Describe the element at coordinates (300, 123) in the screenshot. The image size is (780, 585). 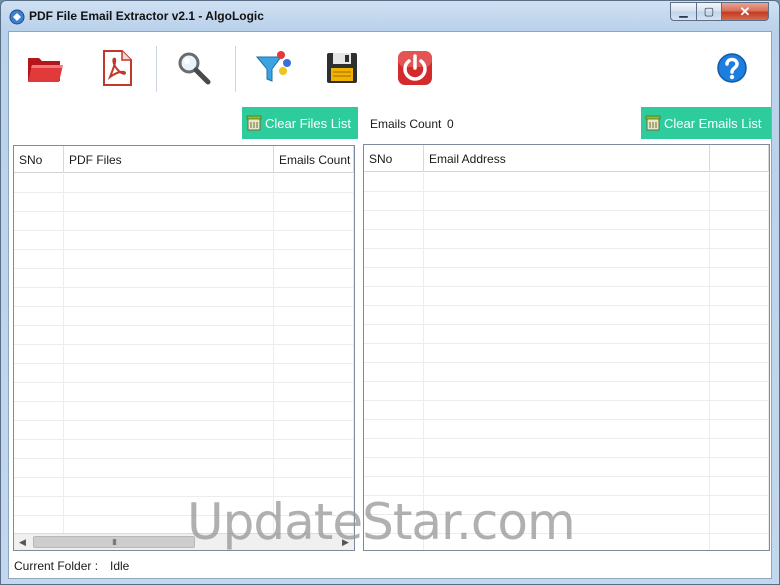
I see `clear-files-list-button: Clear Files List` at that location.